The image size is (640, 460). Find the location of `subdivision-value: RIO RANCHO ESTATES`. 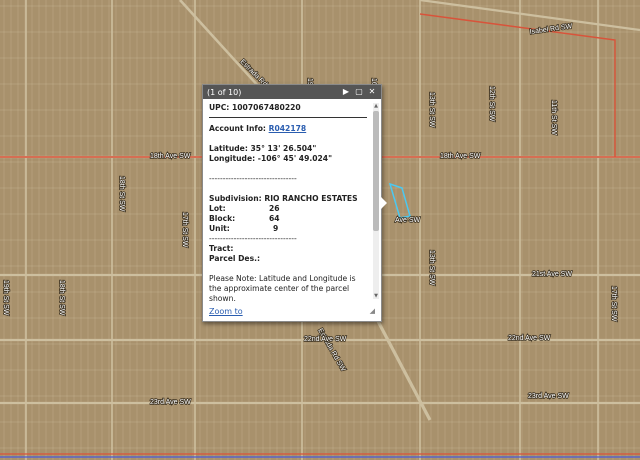

subdivision-value: RIO RANCHO ESTATES is located at coordinates (311, 198).